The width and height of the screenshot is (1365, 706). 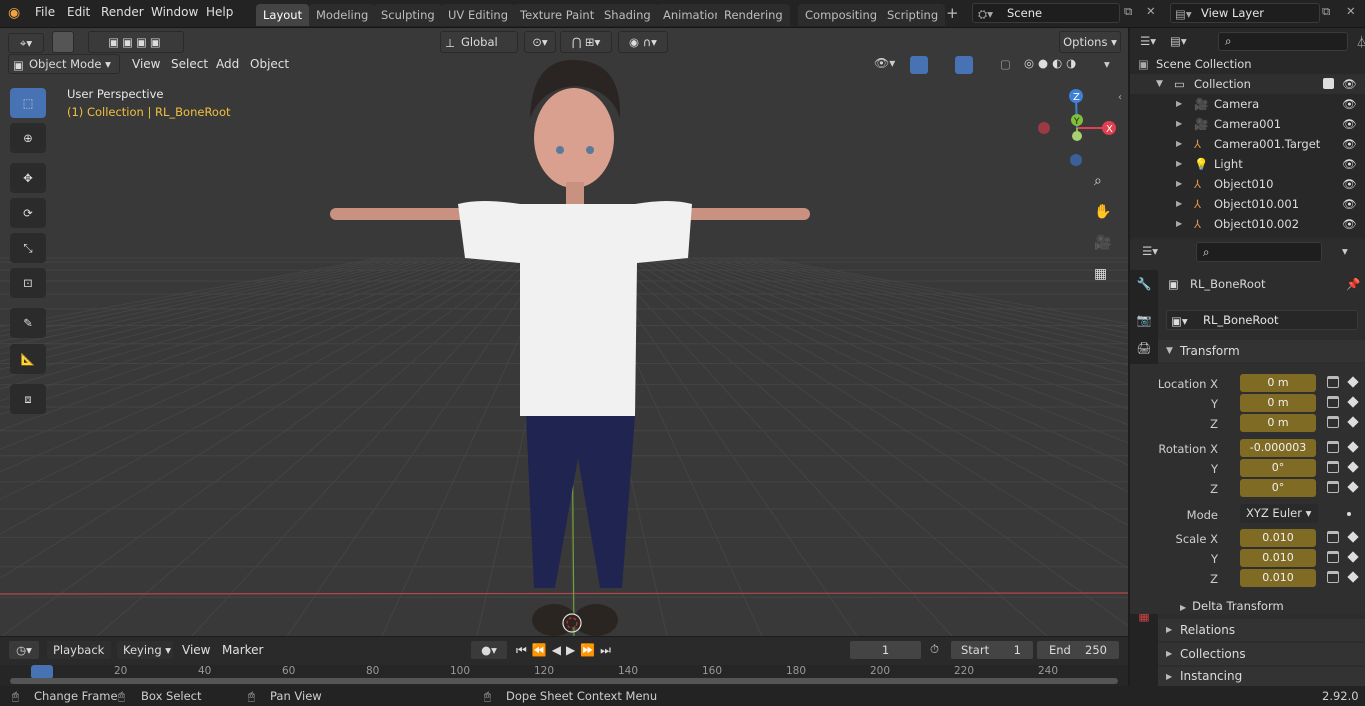 I want to click on timeline-menu-marker: Marker, so click(x=242, y=650).